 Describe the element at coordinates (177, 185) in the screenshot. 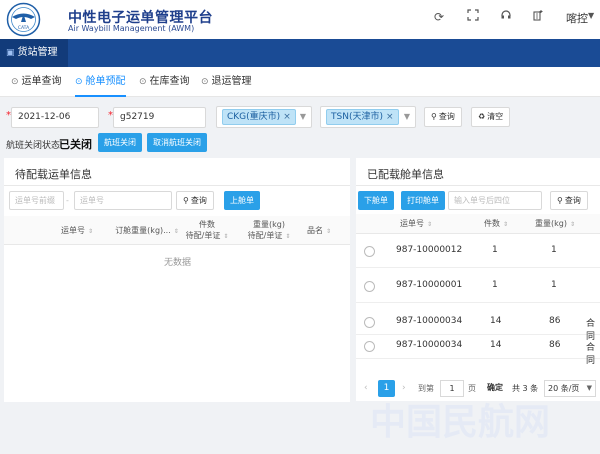

I see `divider` at that location.